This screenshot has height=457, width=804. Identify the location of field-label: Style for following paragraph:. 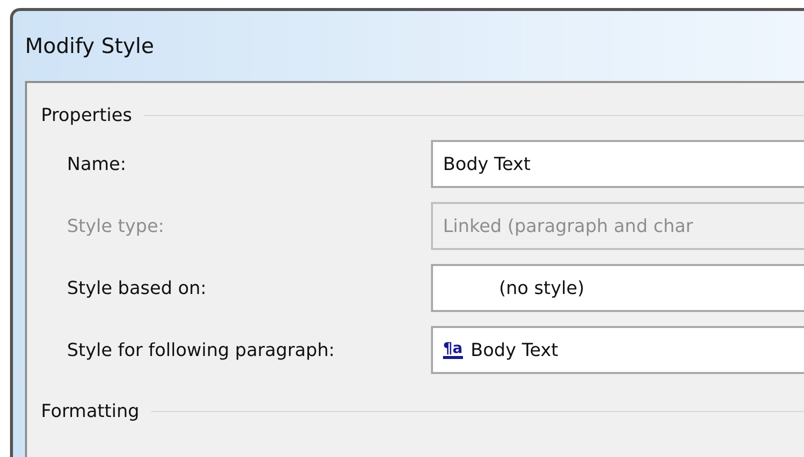
(201, 350).